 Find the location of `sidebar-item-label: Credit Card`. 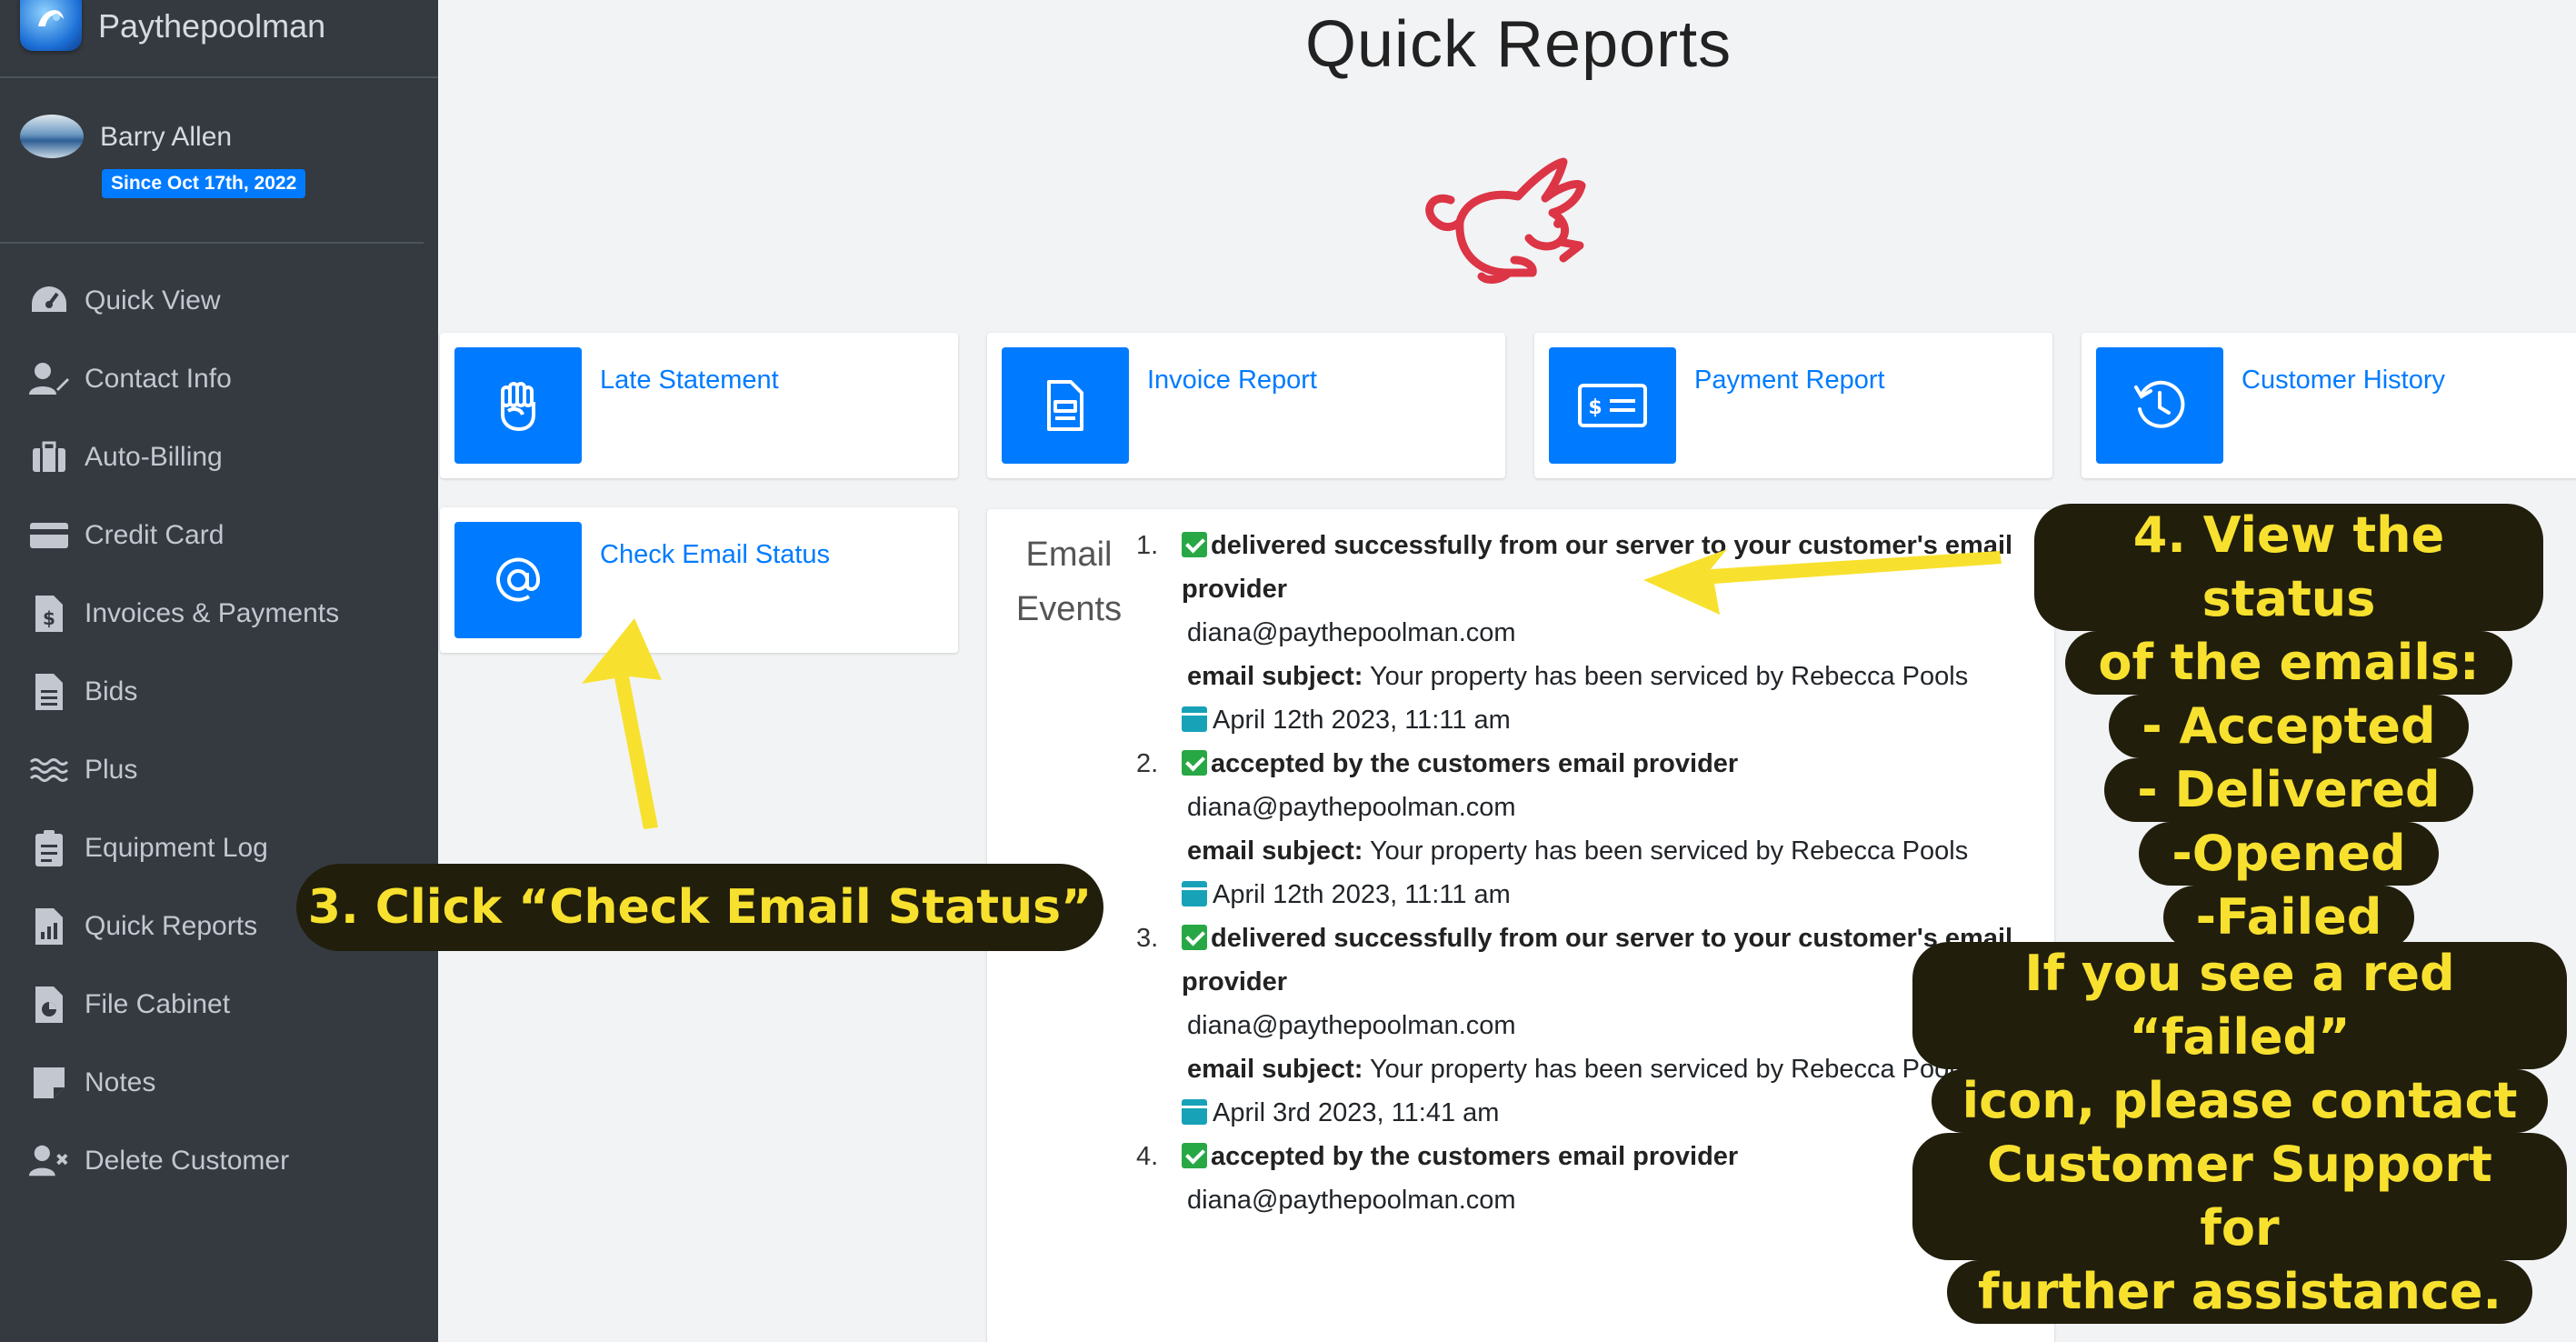

sidebar-item-label: Credit Card is located at coordinates (155, 535).